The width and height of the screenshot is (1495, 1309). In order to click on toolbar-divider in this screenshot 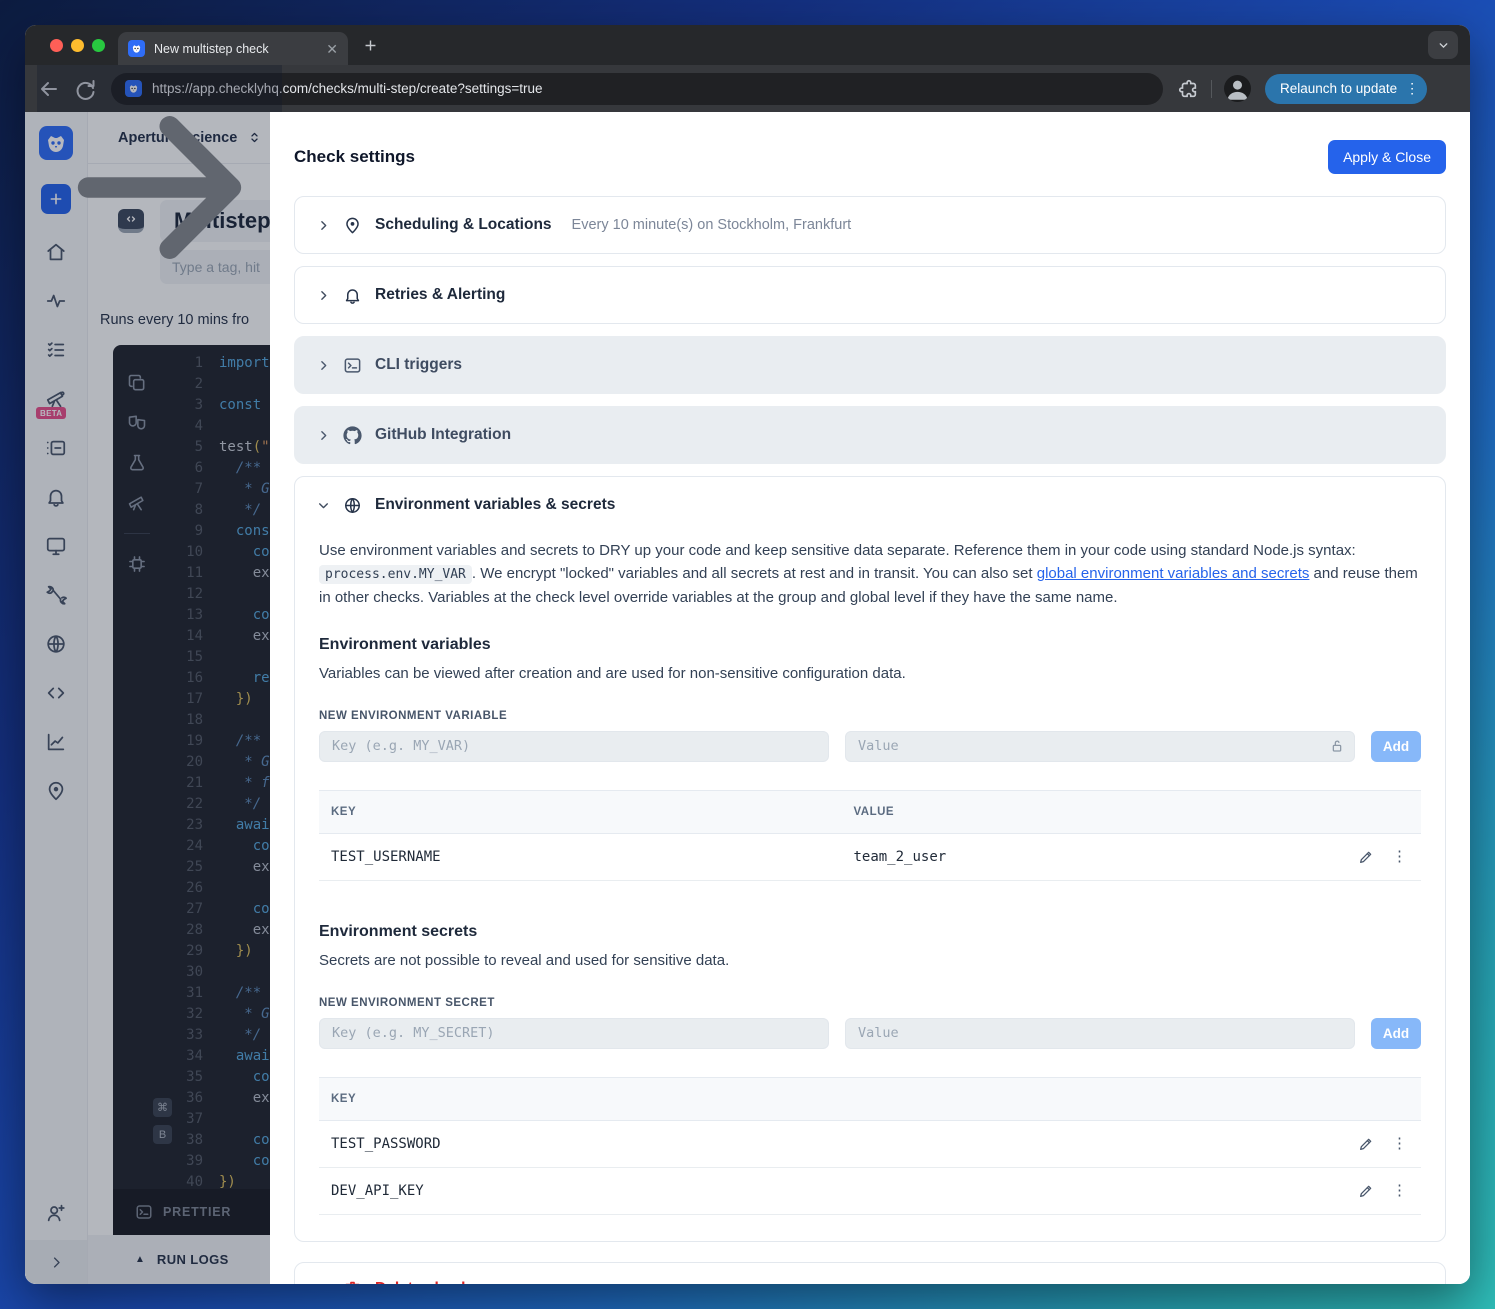, I will do `click(1211, 88)`.